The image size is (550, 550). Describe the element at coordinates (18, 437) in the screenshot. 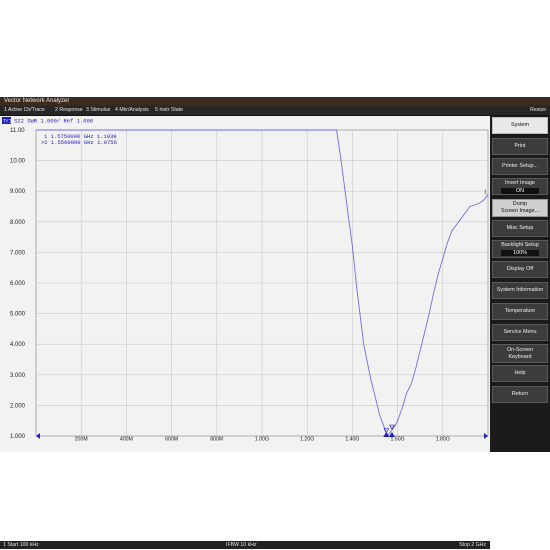

I see `y-tick-label: 1.000` at that location.